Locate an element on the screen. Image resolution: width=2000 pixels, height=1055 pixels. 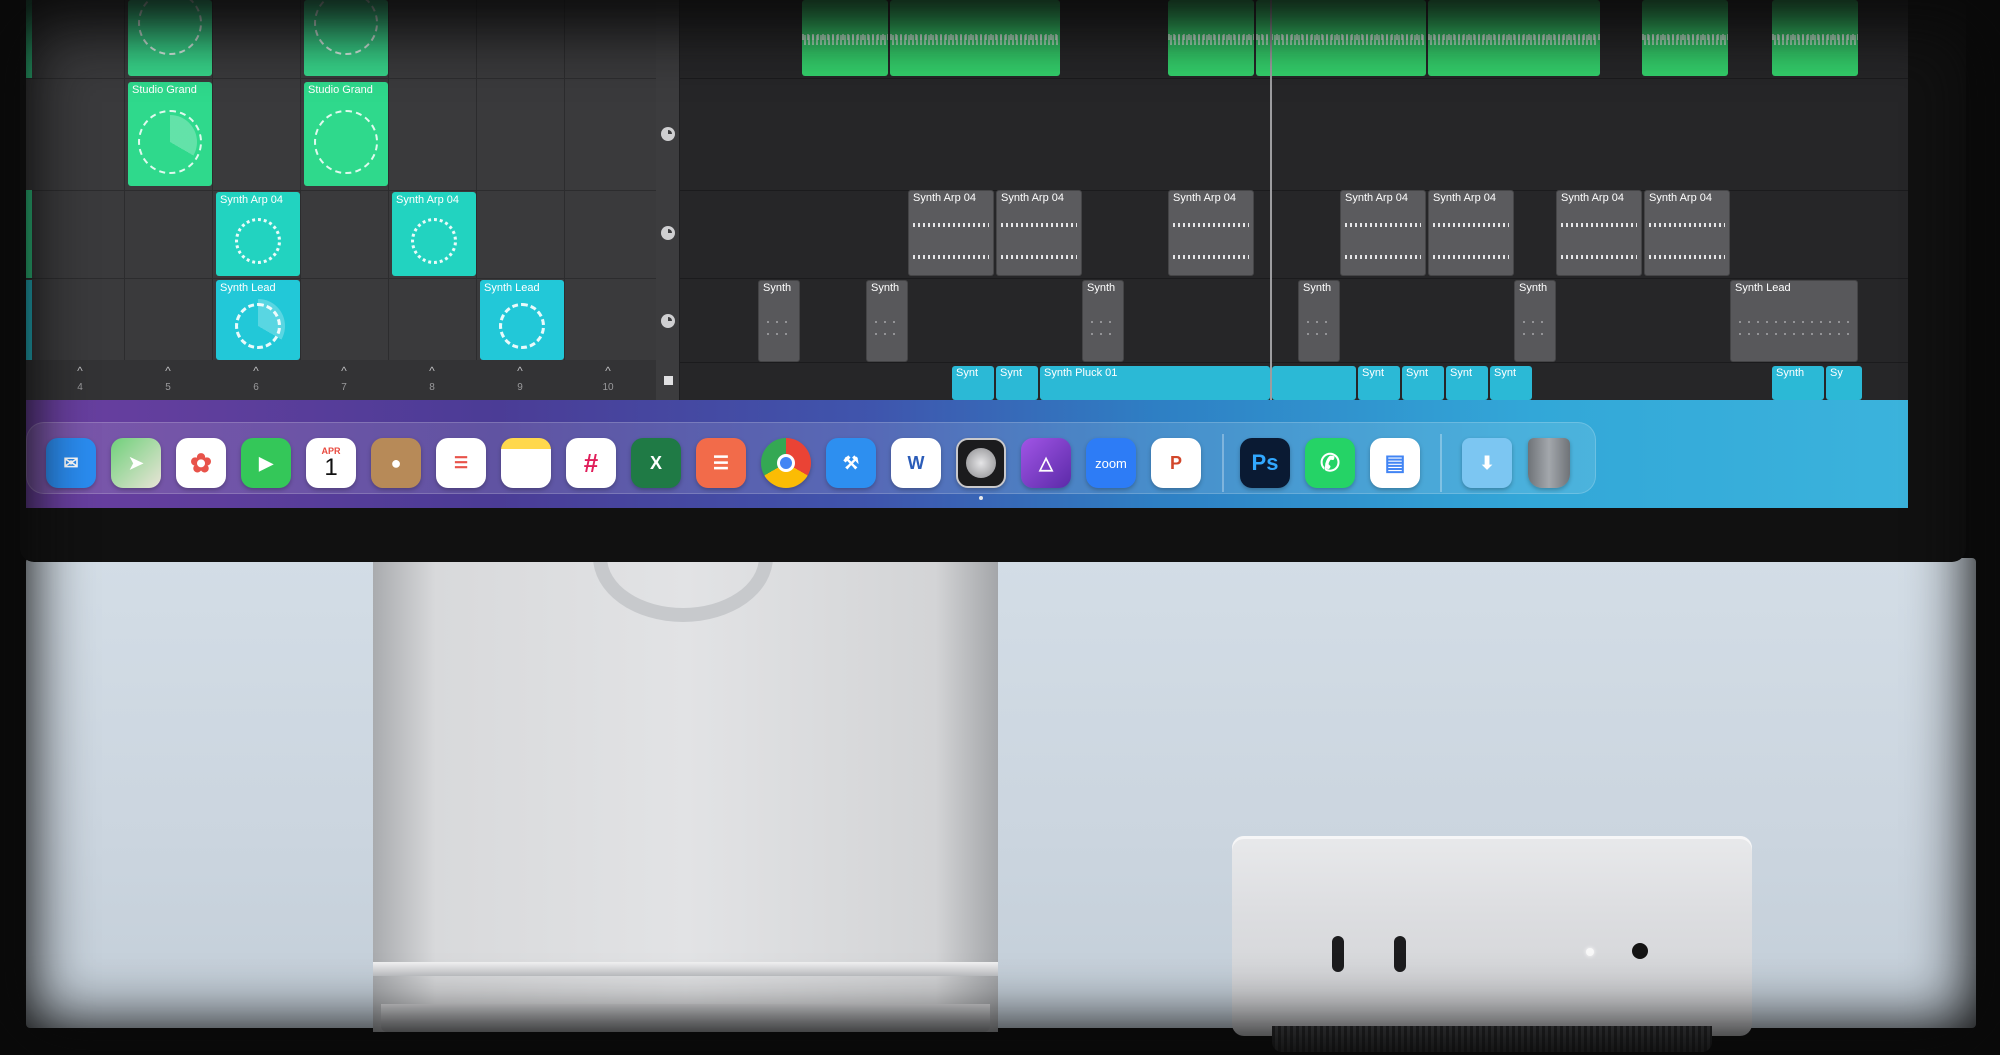
word-icon: W is located at coordinates (916, 463).